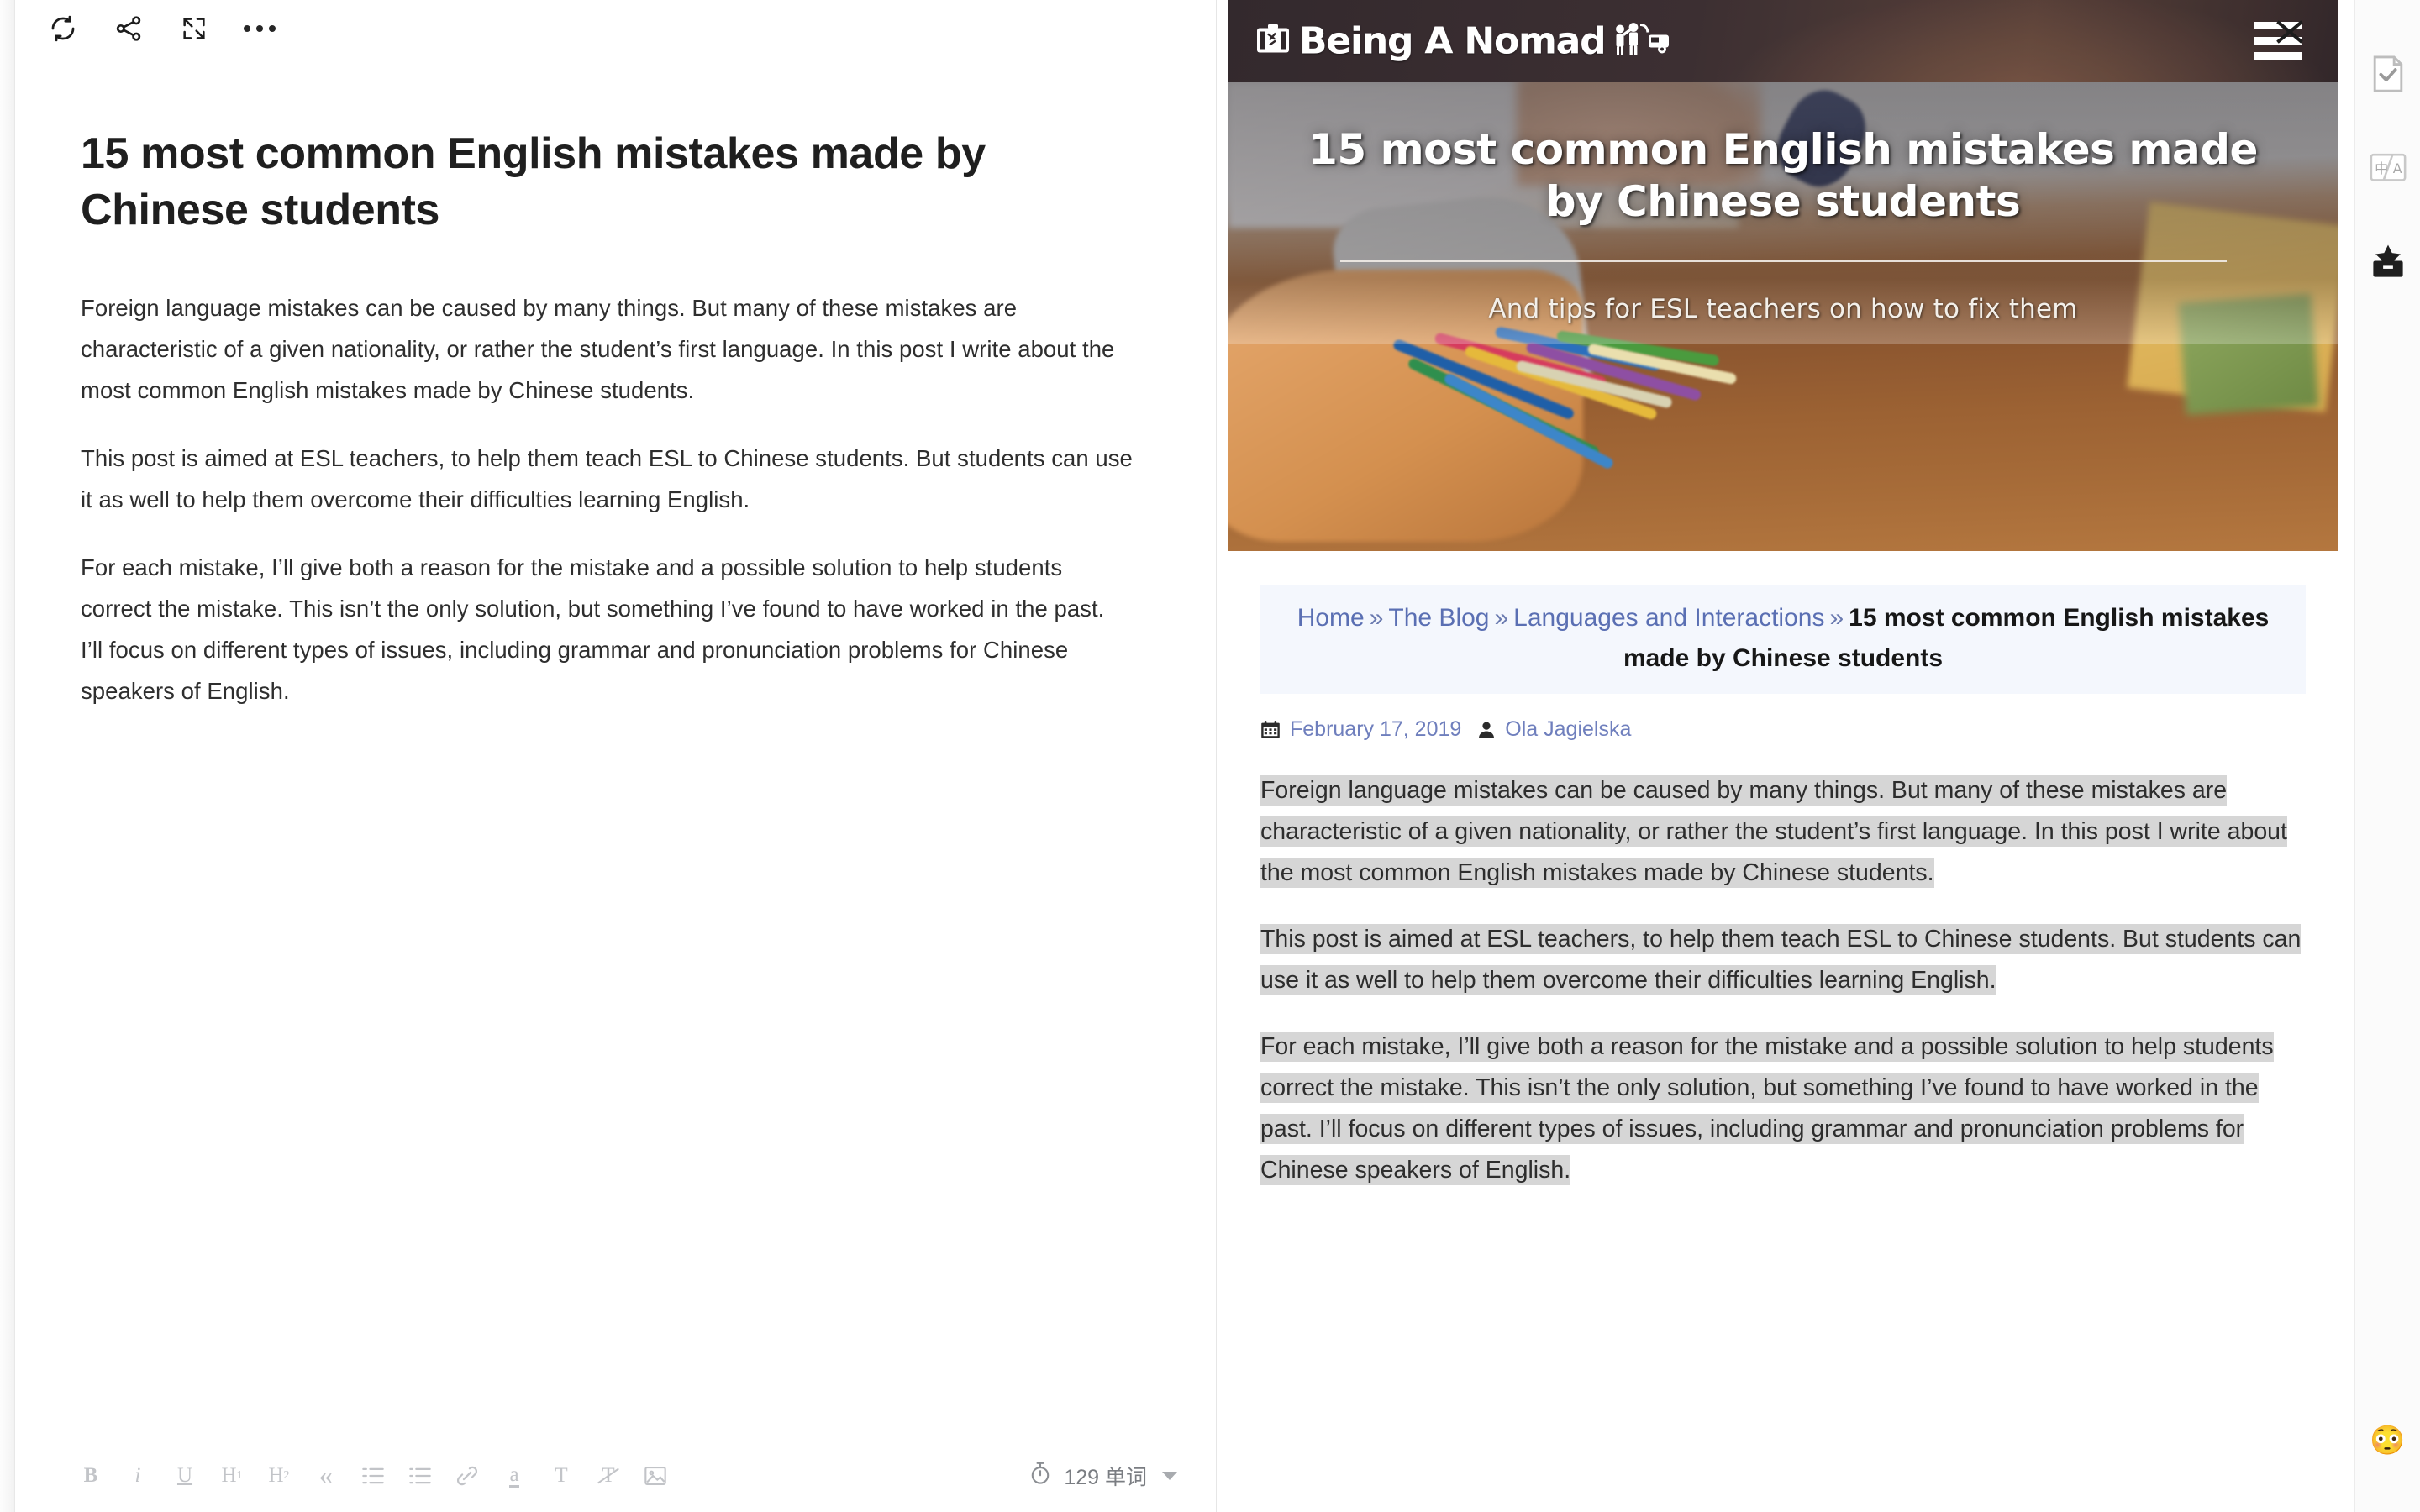  I want to click on bold-button: B, so click(90, 1476).